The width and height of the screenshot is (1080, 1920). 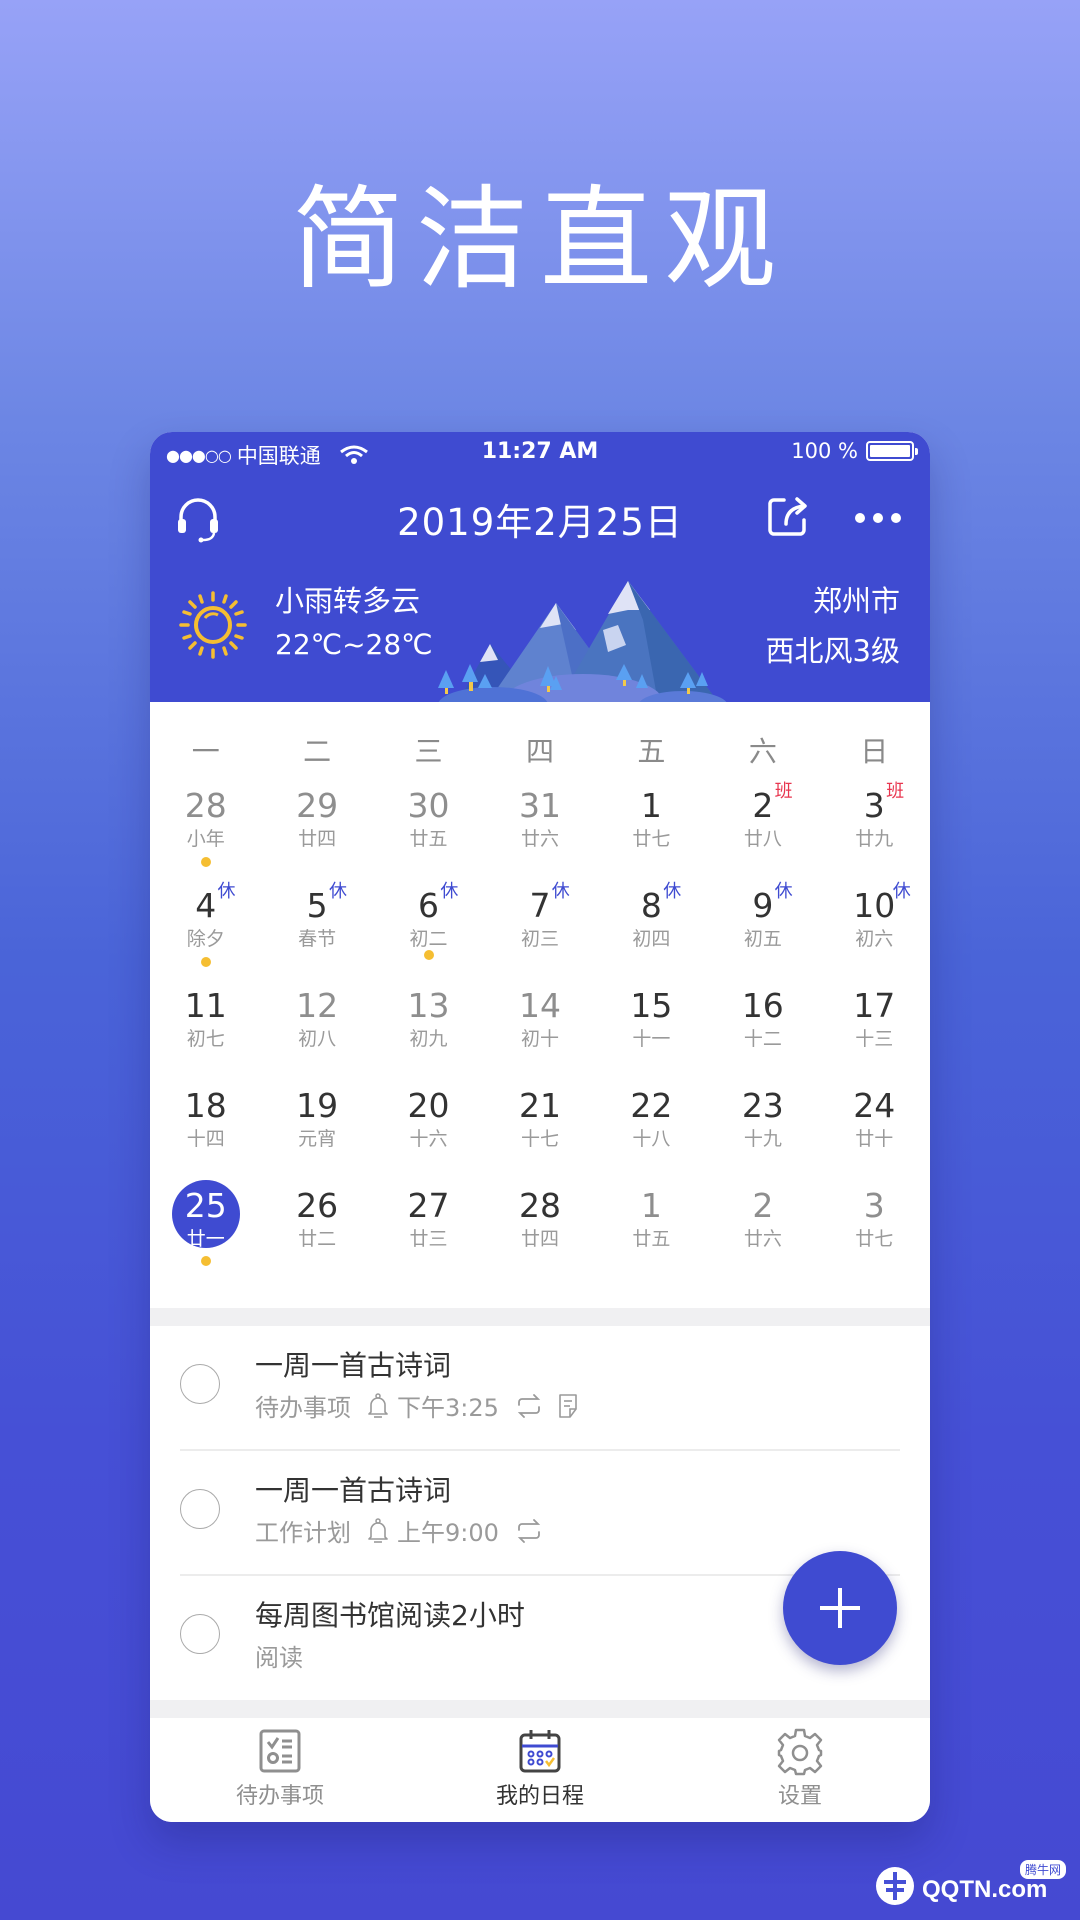 What do you see at coordinates (317, 939) in the screenshot?
I see `lunar-date: 春节` at bounding box center [317, 939].